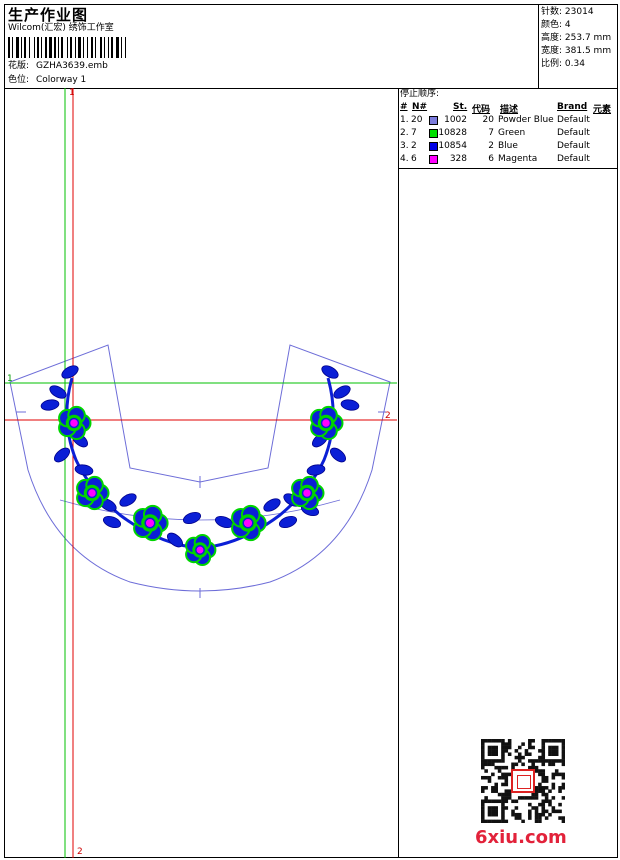 This screenshot has height=860, width=620. I want to click on seal-stamp, so click(523, 781).